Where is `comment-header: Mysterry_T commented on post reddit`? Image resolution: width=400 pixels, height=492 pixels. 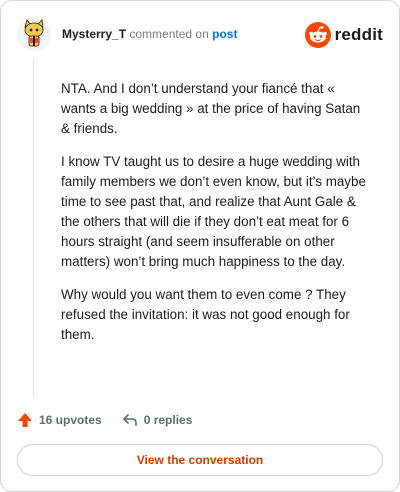
comment-header: Mysterry_T commented on post reddit is located at coordinates (200, 34).